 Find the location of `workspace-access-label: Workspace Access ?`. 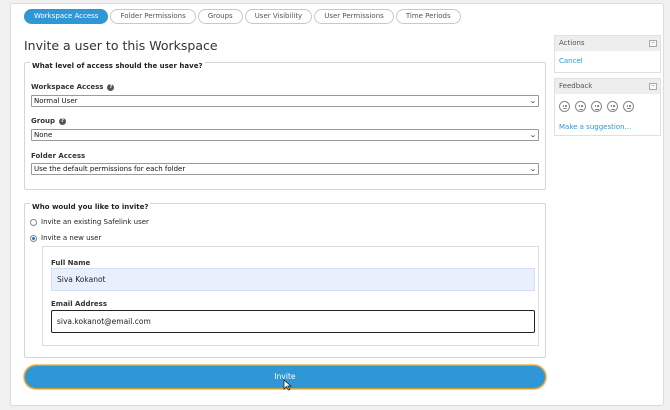

workspace-access-label: Workspace Access ? is located at coordinates (73, 87).